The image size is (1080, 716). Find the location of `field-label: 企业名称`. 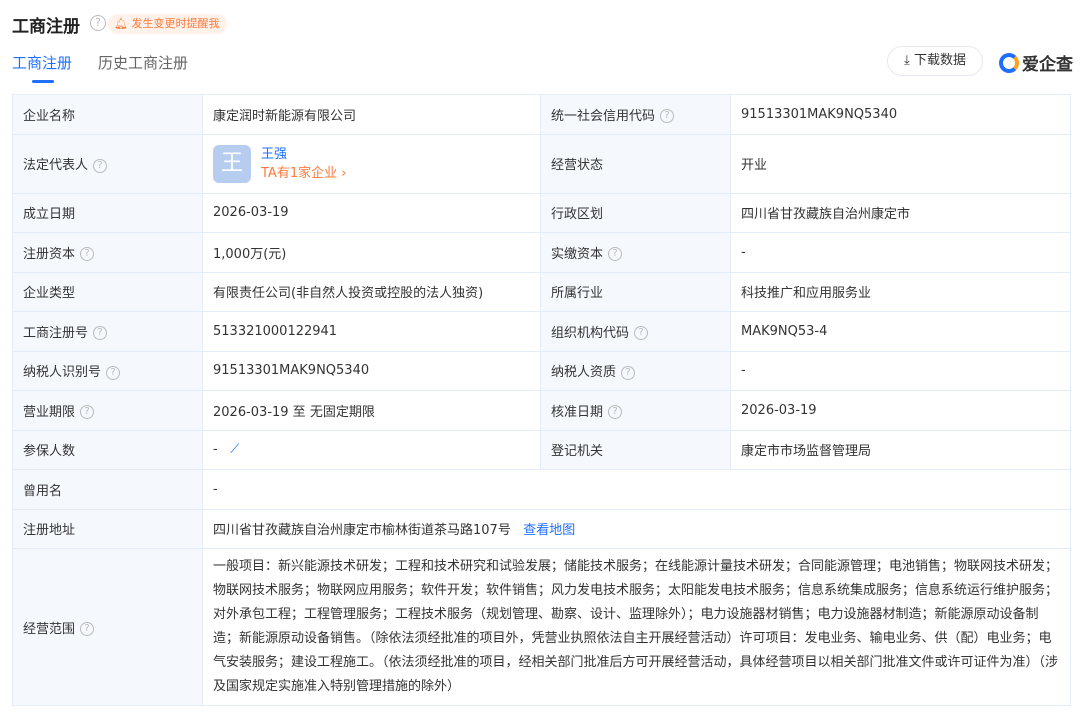

field-label: 企业名称 is located at coordinates (107, 114).